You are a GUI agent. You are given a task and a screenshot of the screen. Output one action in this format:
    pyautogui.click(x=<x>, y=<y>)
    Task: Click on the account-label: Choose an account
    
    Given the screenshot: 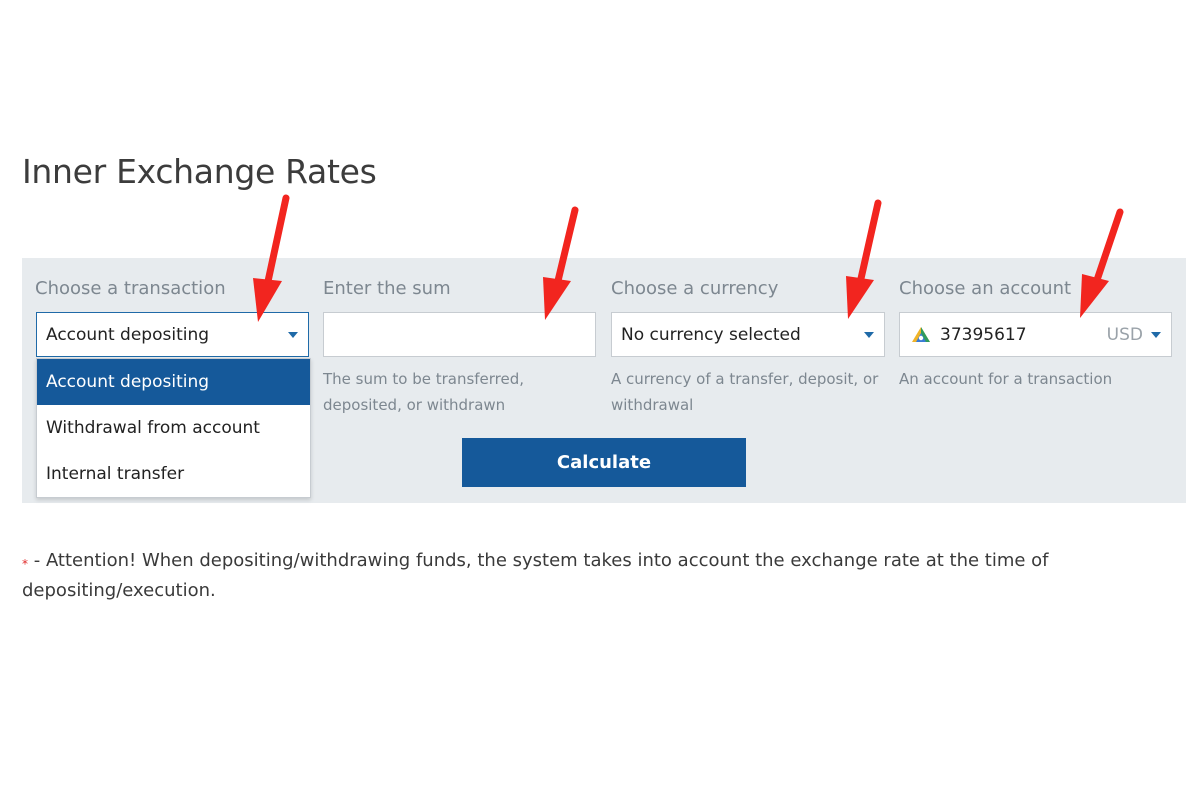 What is the action you would take?
    pyautogui.click(x=985, y=288)
    